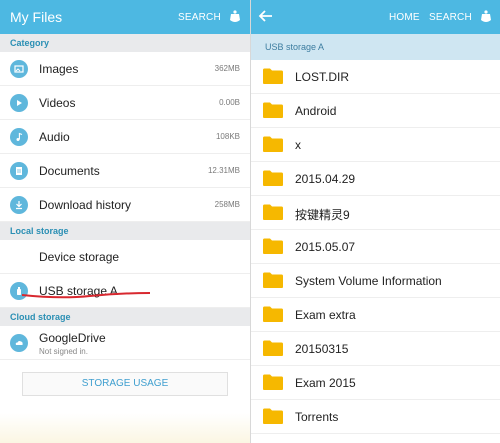  What do you see at coordinates (19, 205) in the screenshot?
I see `download-icon` at bounding box center [19, 205].